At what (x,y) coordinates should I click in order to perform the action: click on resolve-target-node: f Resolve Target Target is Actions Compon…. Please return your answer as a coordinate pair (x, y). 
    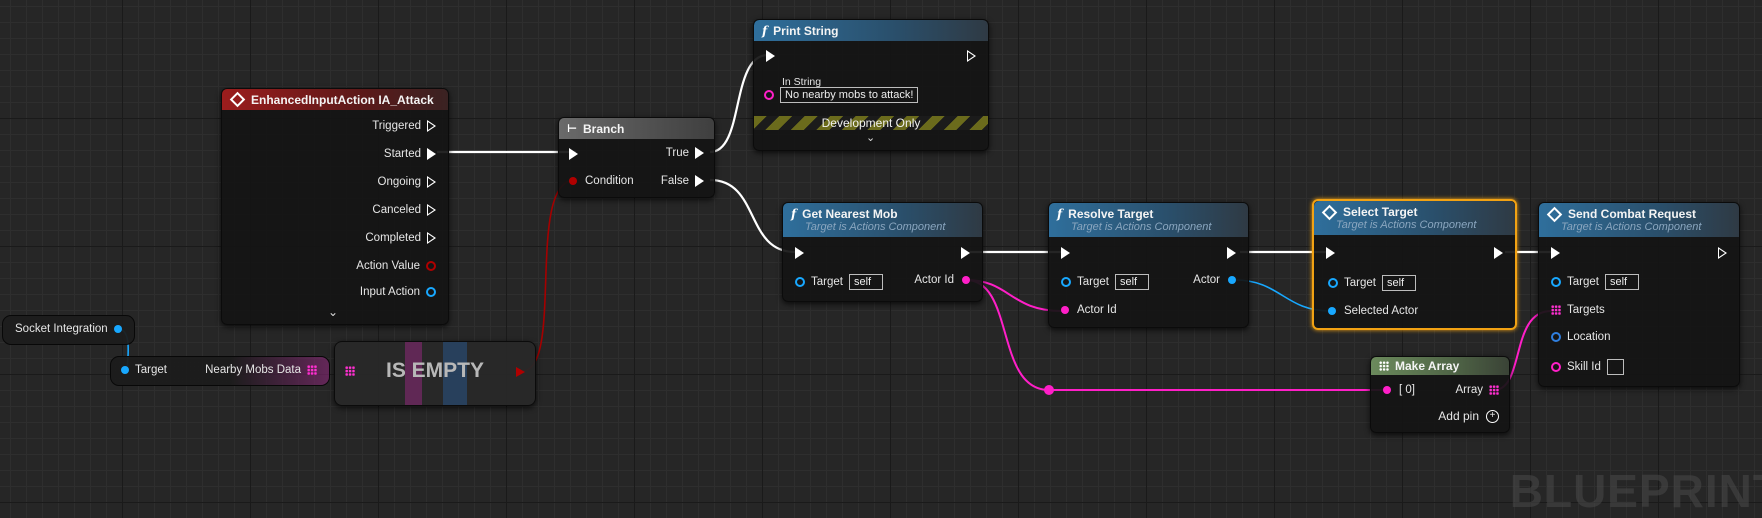
    Looking at the image, I should click on (1148, 265).